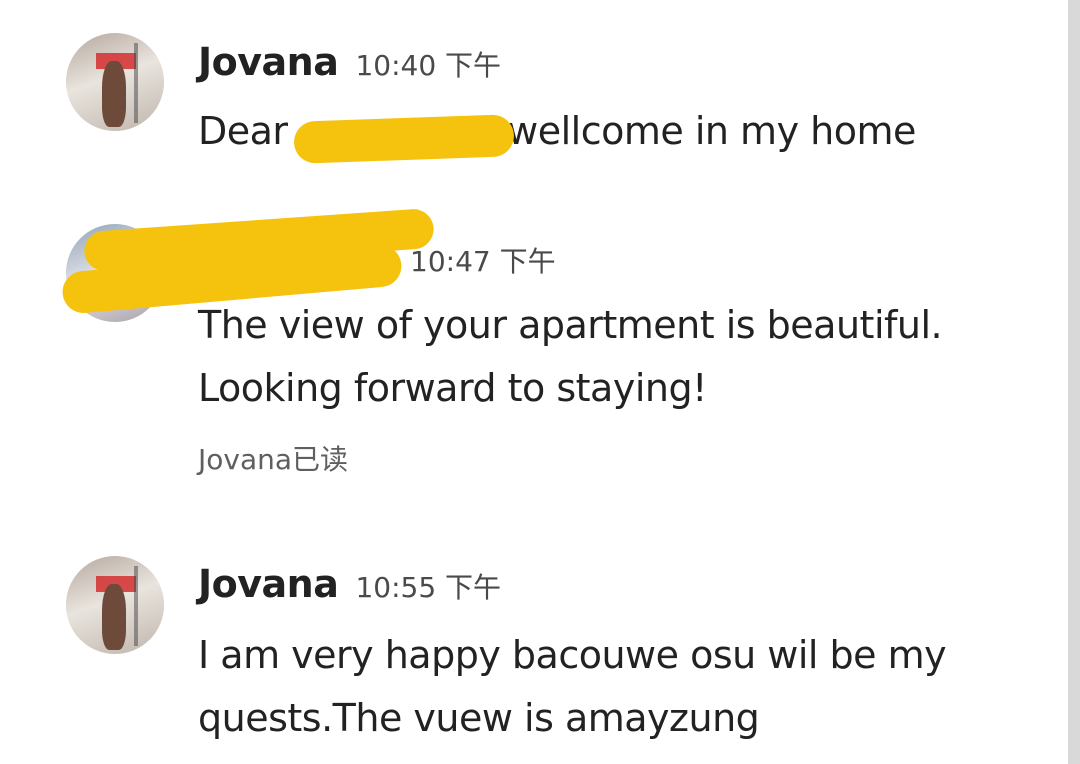 The height and width of the screenshot is (764, 1080). Describe the element at coordinates (249, 131) in the screenshot. I see `message-text-start: Dear` at that location.